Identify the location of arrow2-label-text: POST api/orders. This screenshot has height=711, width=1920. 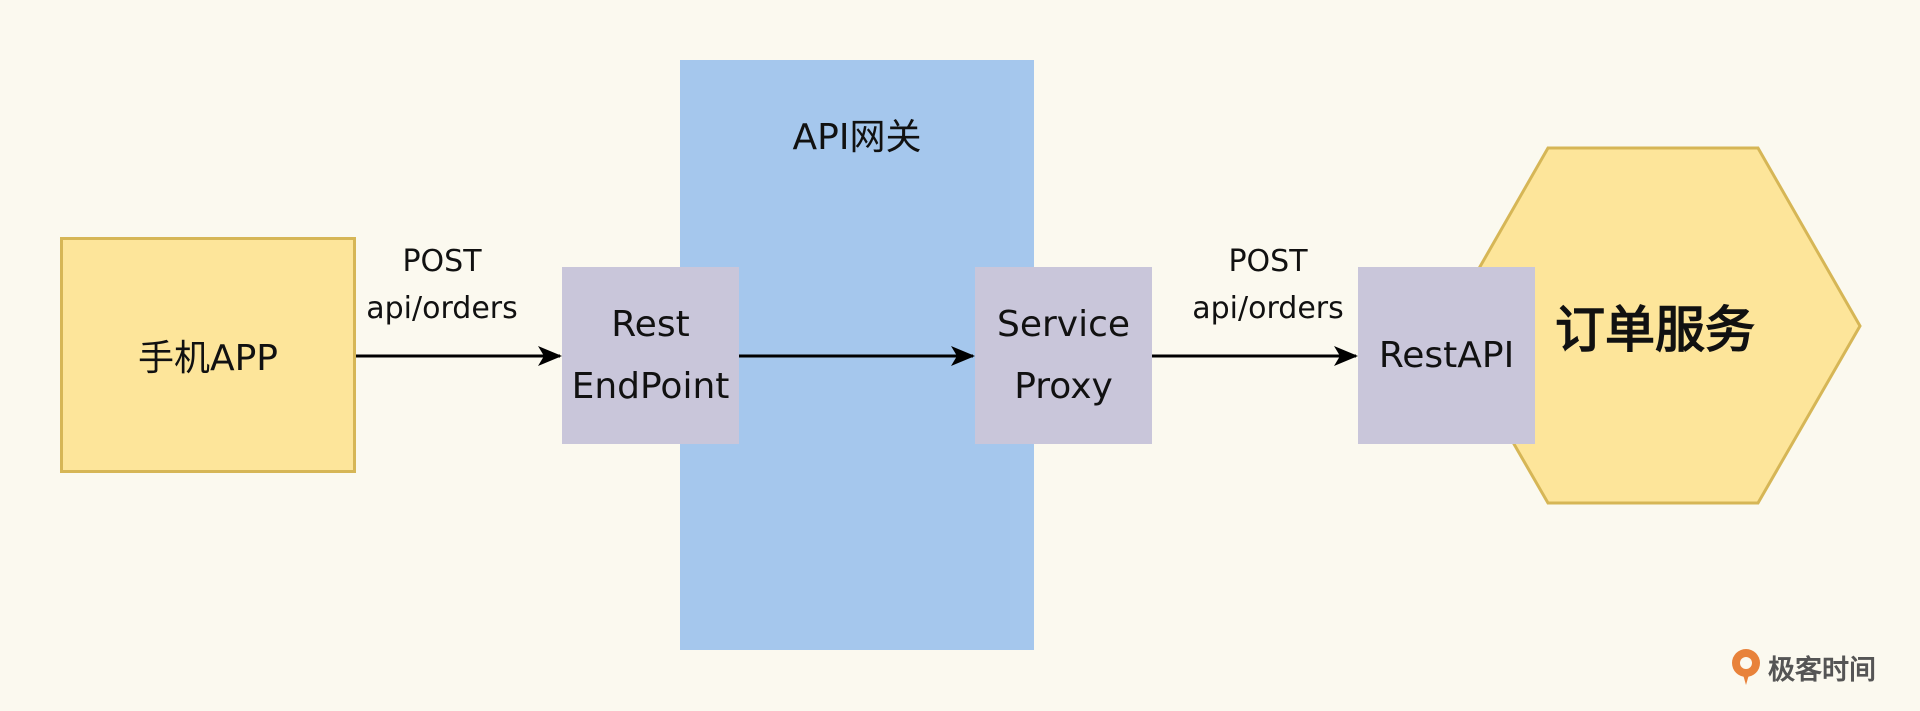
(1268, 285).